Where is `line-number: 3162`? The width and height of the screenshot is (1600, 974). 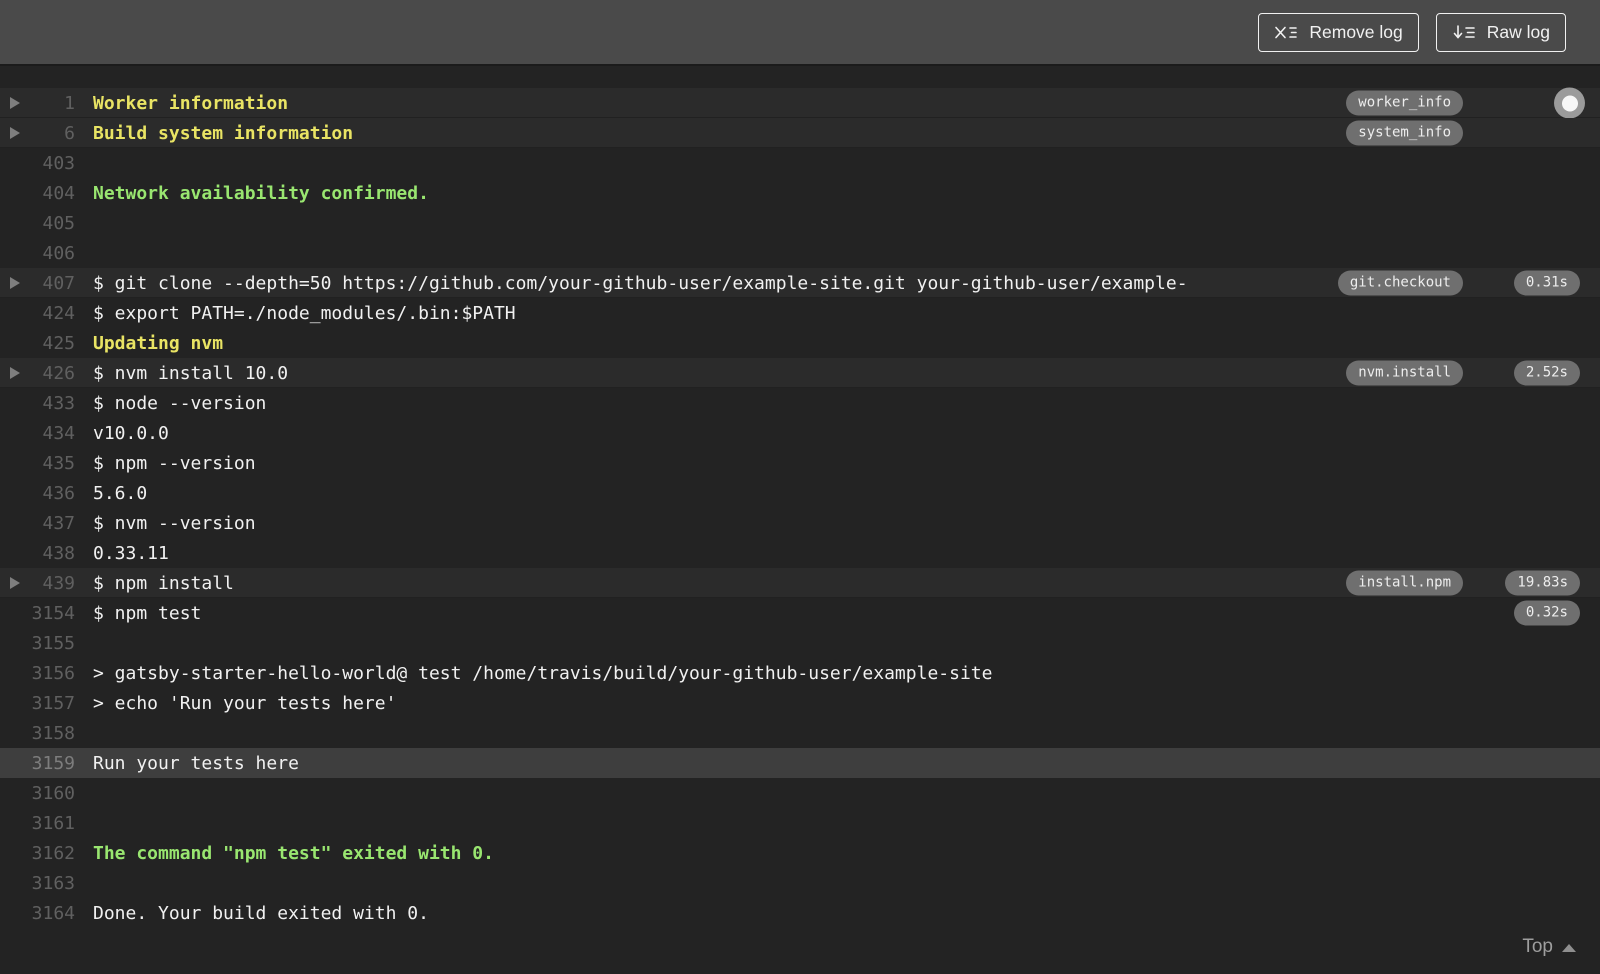 line-number: 3162 is located at coordinates (52, 853).